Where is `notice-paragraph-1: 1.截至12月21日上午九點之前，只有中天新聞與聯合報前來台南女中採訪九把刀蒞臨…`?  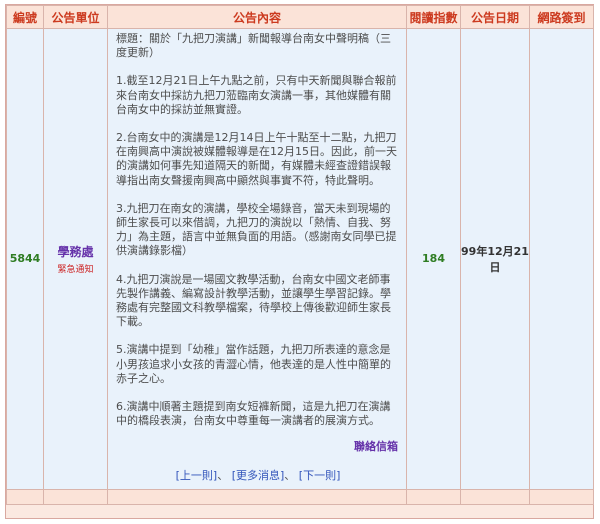 notice-paragraph-1: 1.截至12月21日上午九點之前，只有中天新聞與聯合報前來台南女中採訪九把刀蒞臨… is located at coordinates (256, 95).